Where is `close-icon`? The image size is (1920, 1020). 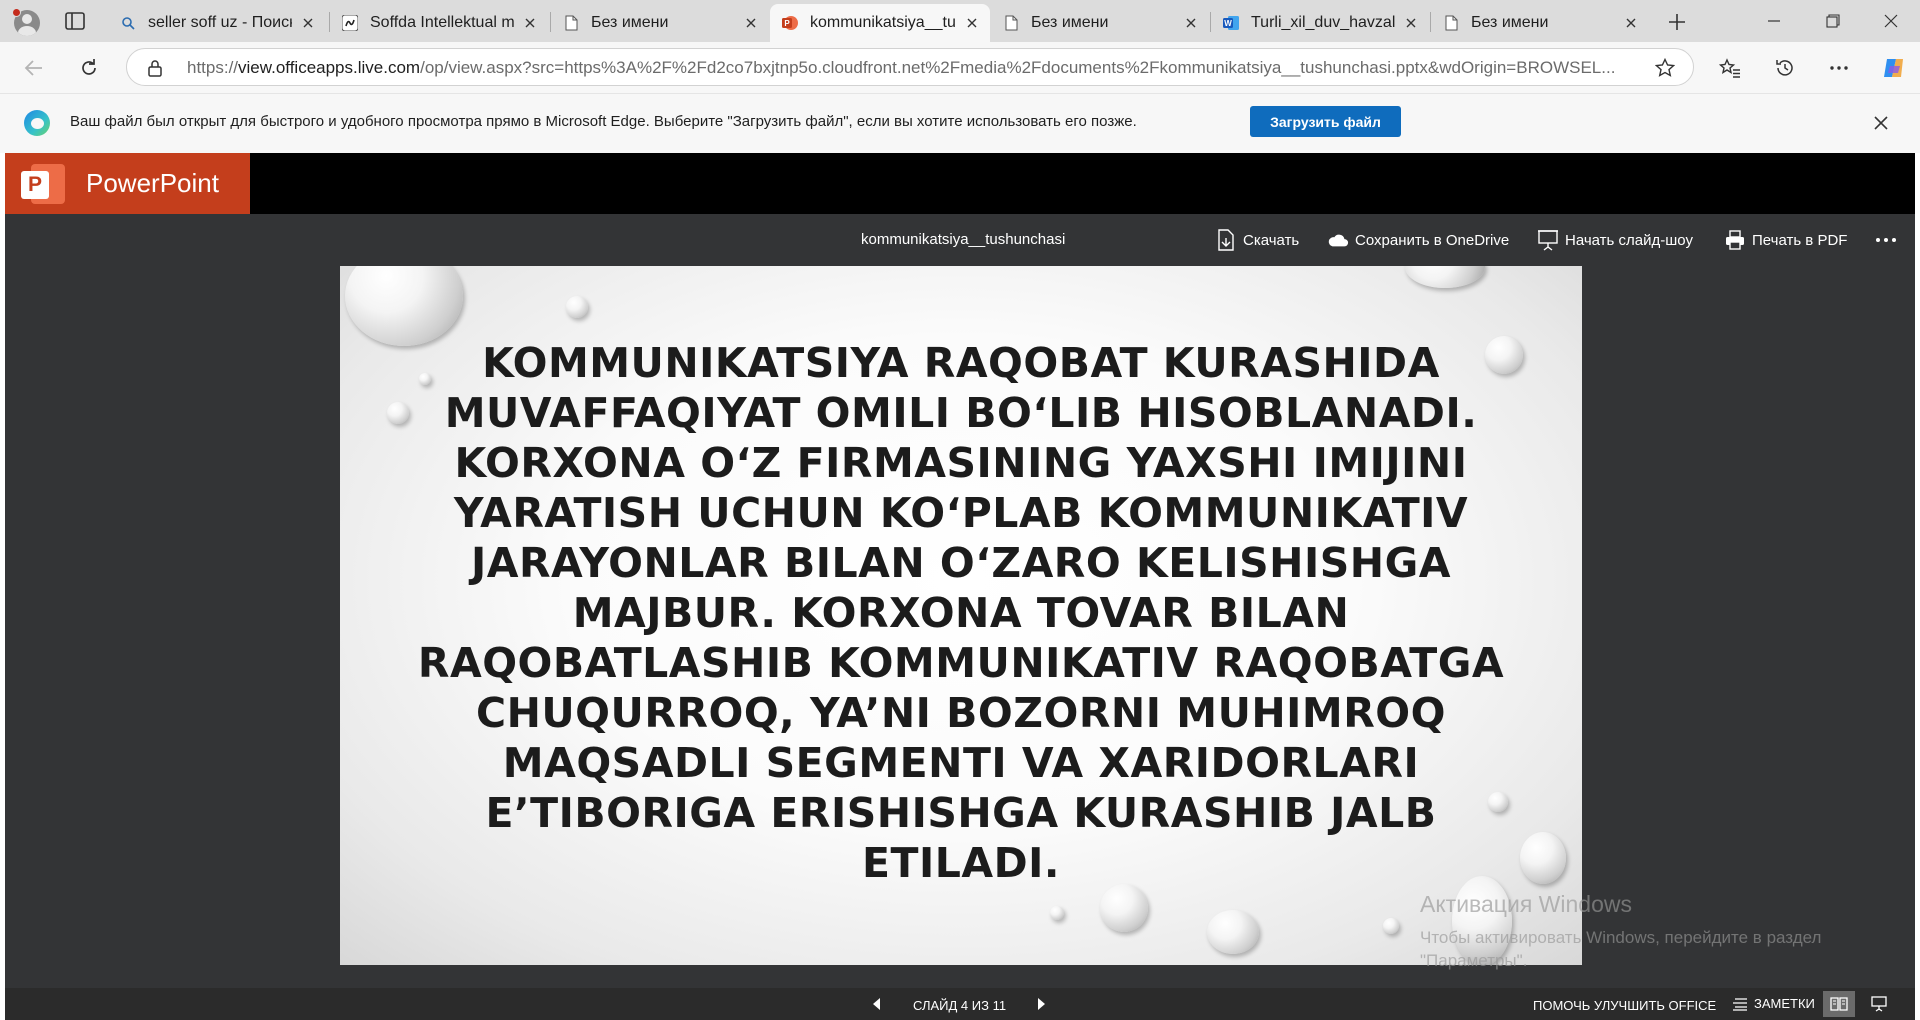 close-icon is located at coordinates (1881, 123).